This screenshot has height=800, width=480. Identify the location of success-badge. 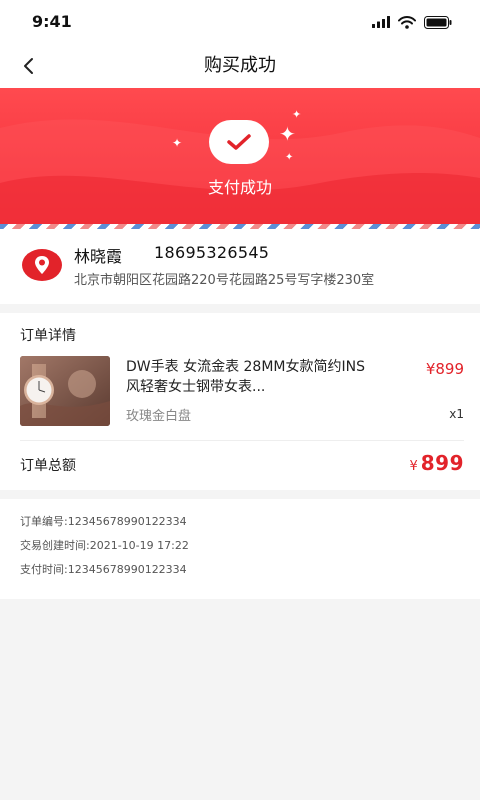
(239, 142).